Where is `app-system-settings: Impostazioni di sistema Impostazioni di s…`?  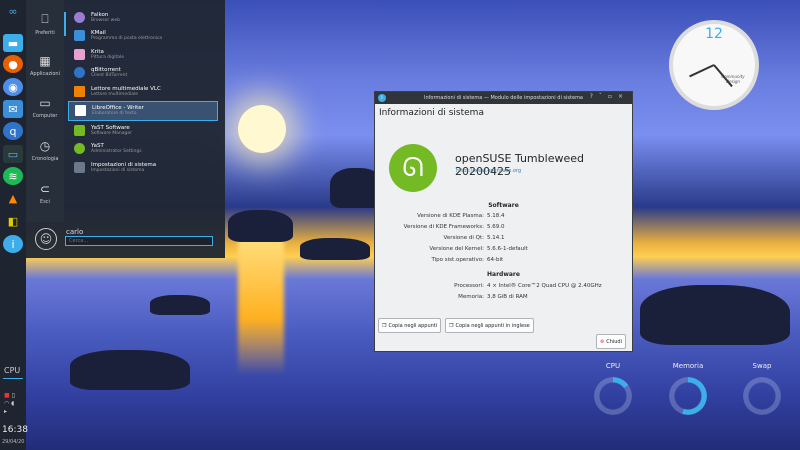 app-system-settings: Impostazioni di sistema Impostazioni di s… is located at coordinates (143, 167).